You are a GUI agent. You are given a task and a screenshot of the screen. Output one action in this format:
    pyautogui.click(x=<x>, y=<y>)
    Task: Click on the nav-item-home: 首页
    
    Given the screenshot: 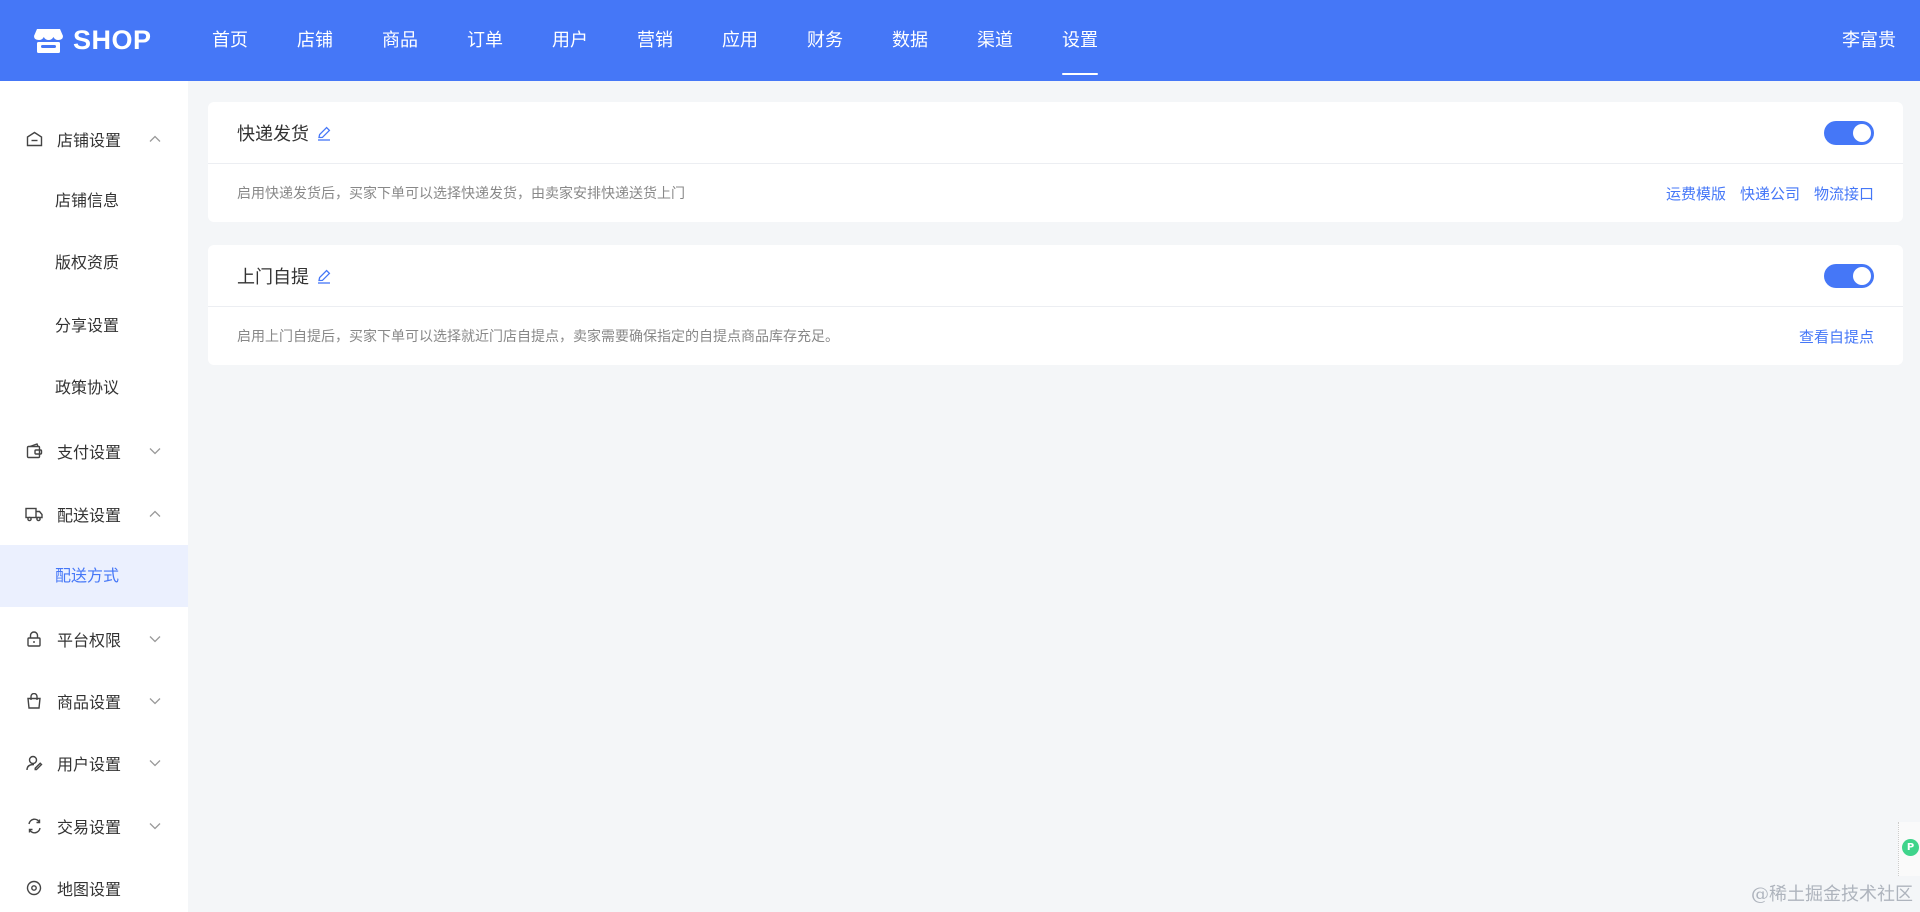 What is the action you would take?
    pyautogui.click(x=230, y=40)
    